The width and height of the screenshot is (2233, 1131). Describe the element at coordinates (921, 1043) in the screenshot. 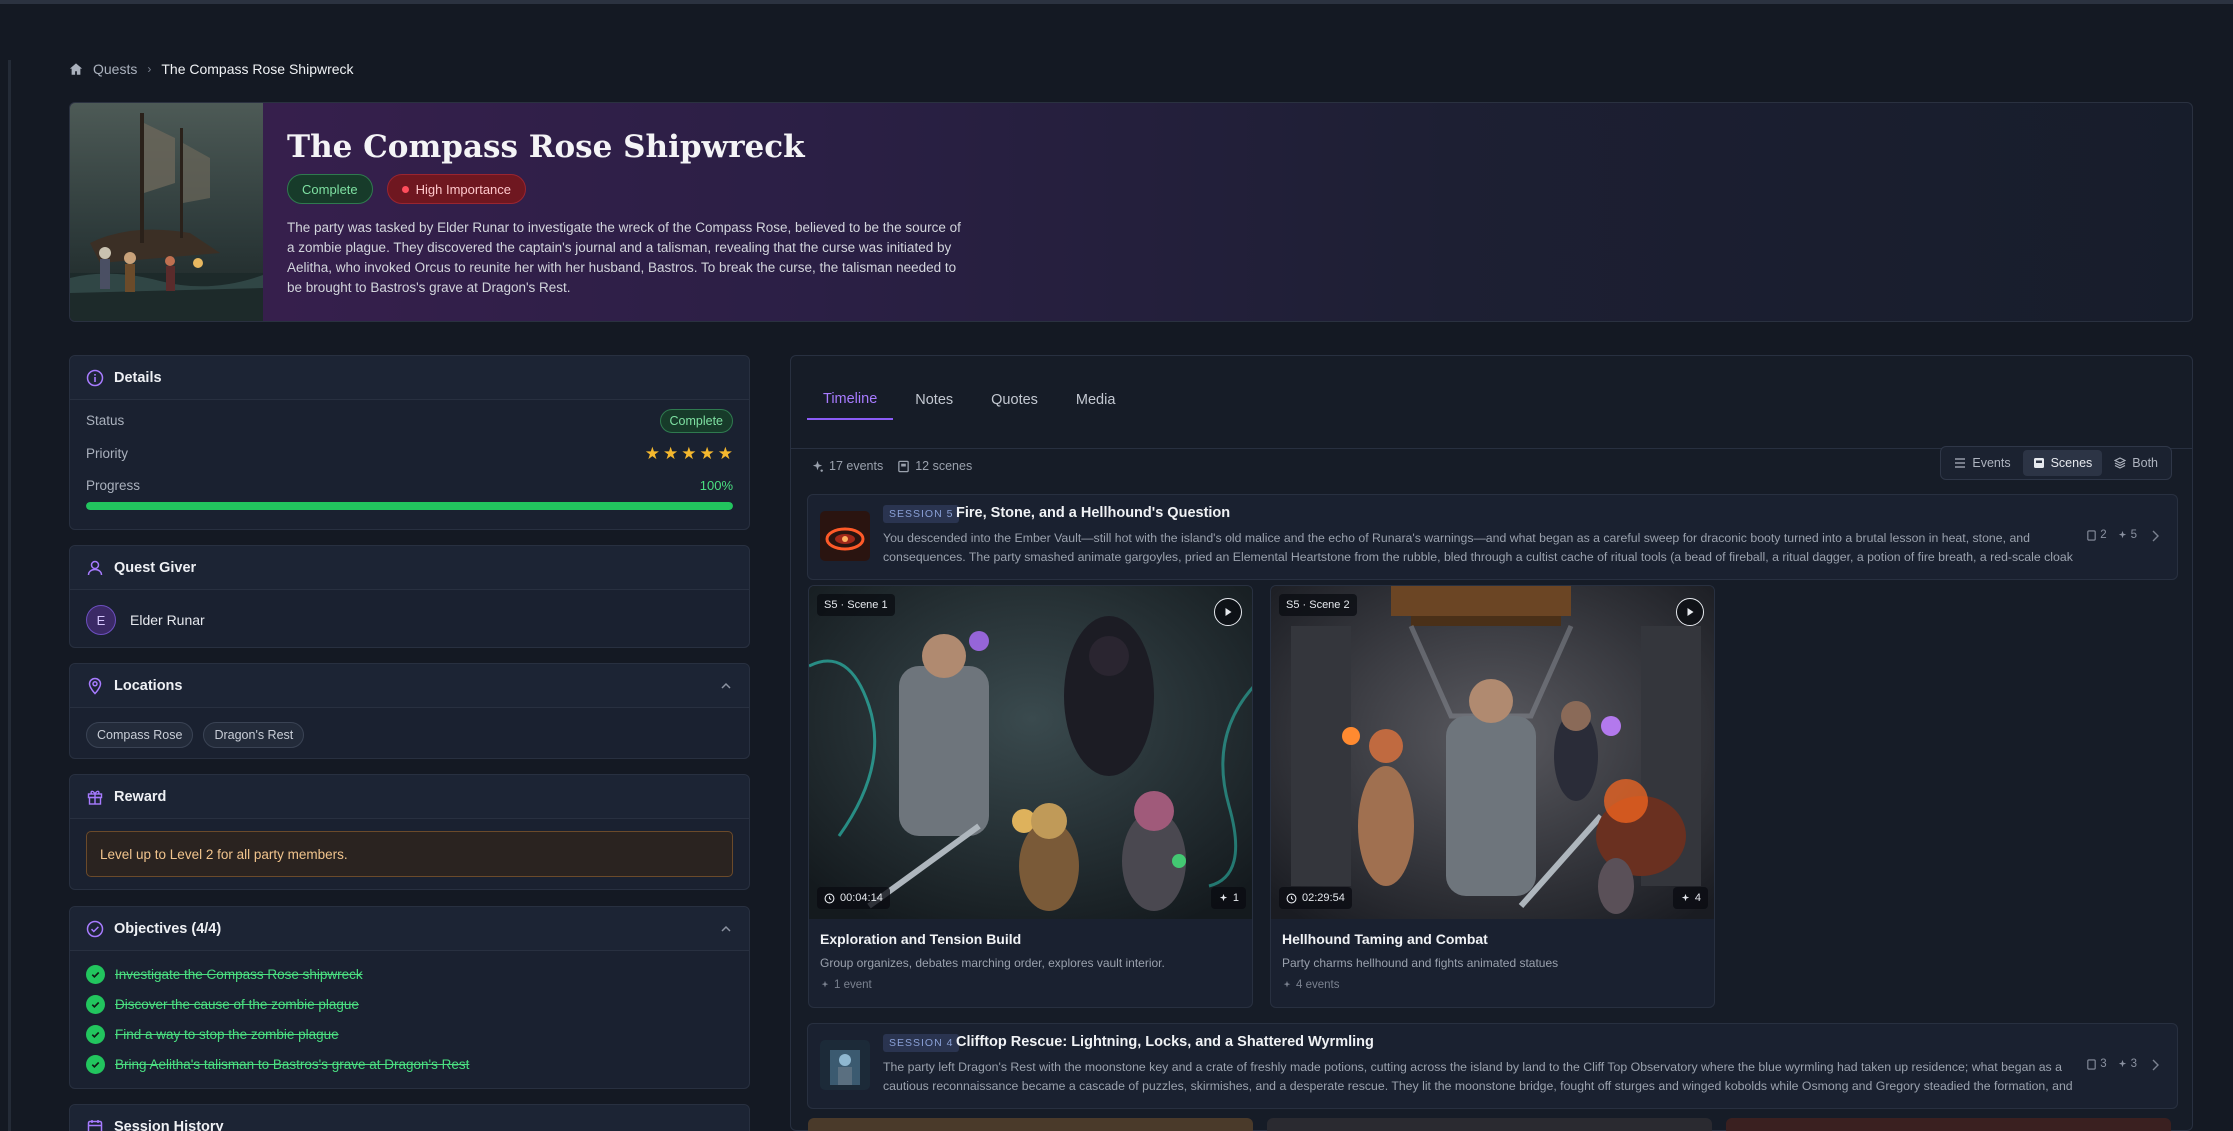

I see `session-tag: SESSION 4` at that location.